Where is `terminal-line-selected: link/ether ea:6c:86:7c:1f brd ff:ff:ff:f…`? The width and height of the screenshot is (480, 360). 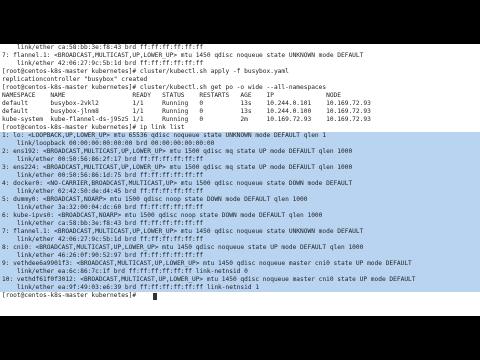 terminal-line-selected: link/ether ea:6c:86:7c:1f brd ff:ff:ff:f… is located at coordinates (240, 272).